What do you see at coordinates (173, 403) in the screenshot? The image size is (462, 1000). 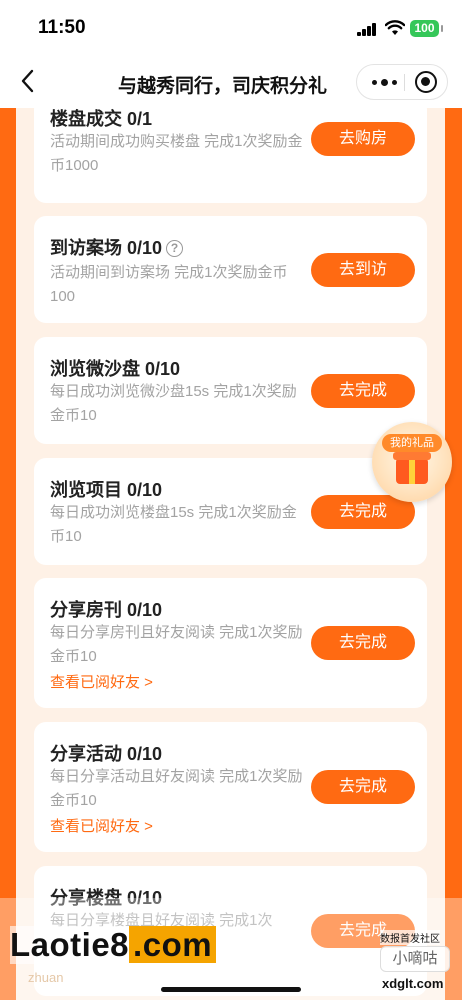 I see `task-description: 每日成功浏览微沙盘15s 完成1次奖励金币10` at bounding box center [173, 403].